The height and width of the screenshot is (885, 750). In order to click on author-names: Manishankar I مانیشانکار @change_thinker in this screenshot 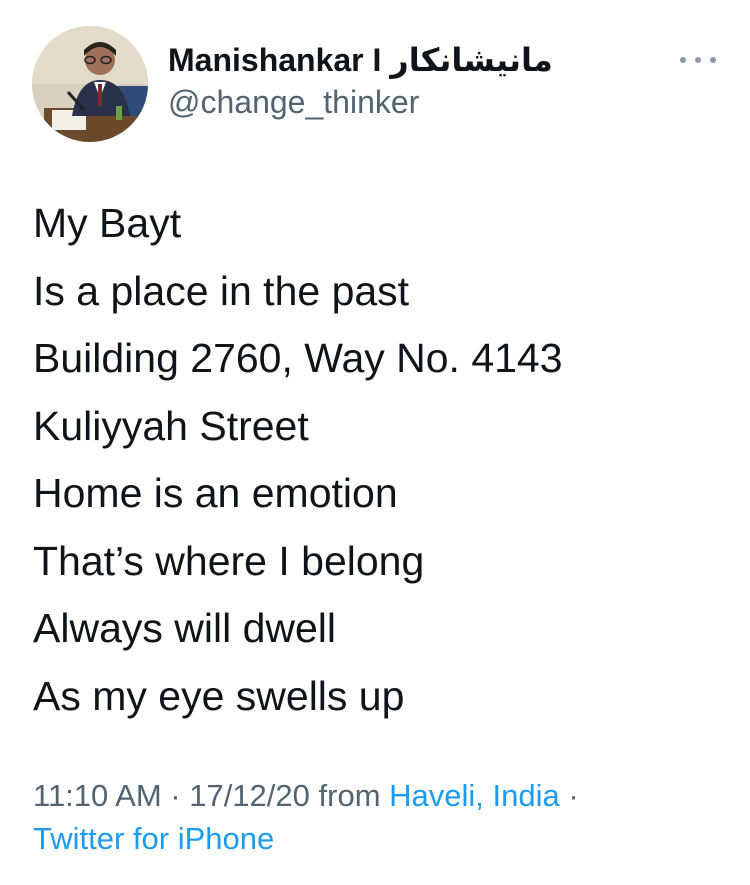, I will do `click(360, 81)`.